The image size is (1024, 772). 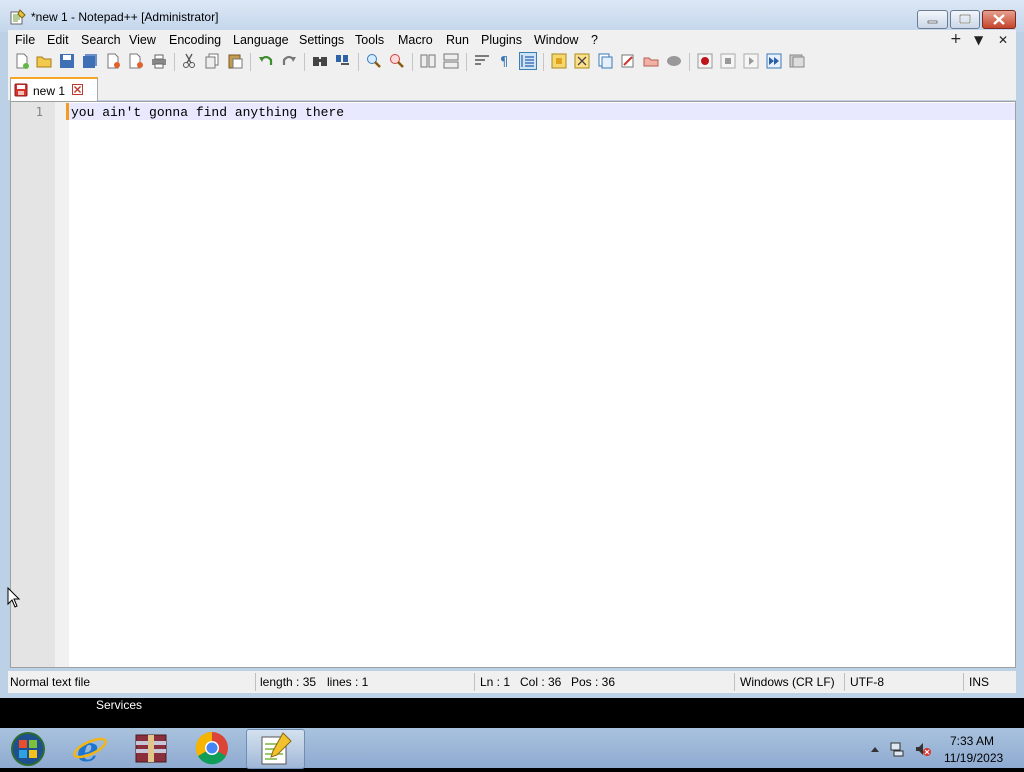 I want to click on minimize-button, so click(x=932, y=19).